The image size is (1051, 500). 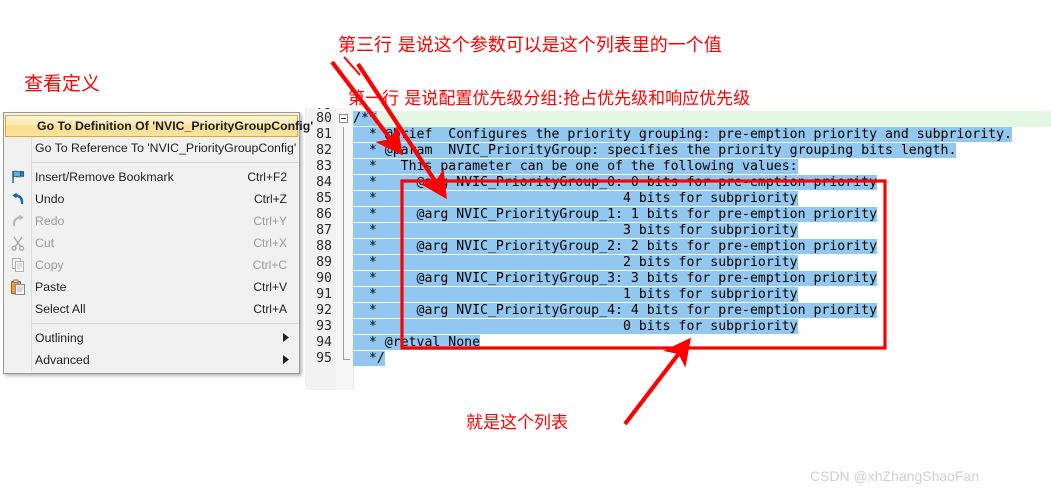 What do you see at coordinates (45, 243) in the screenshot?
I see `menu-item-label: Cut` at bounding box center [45, 243].